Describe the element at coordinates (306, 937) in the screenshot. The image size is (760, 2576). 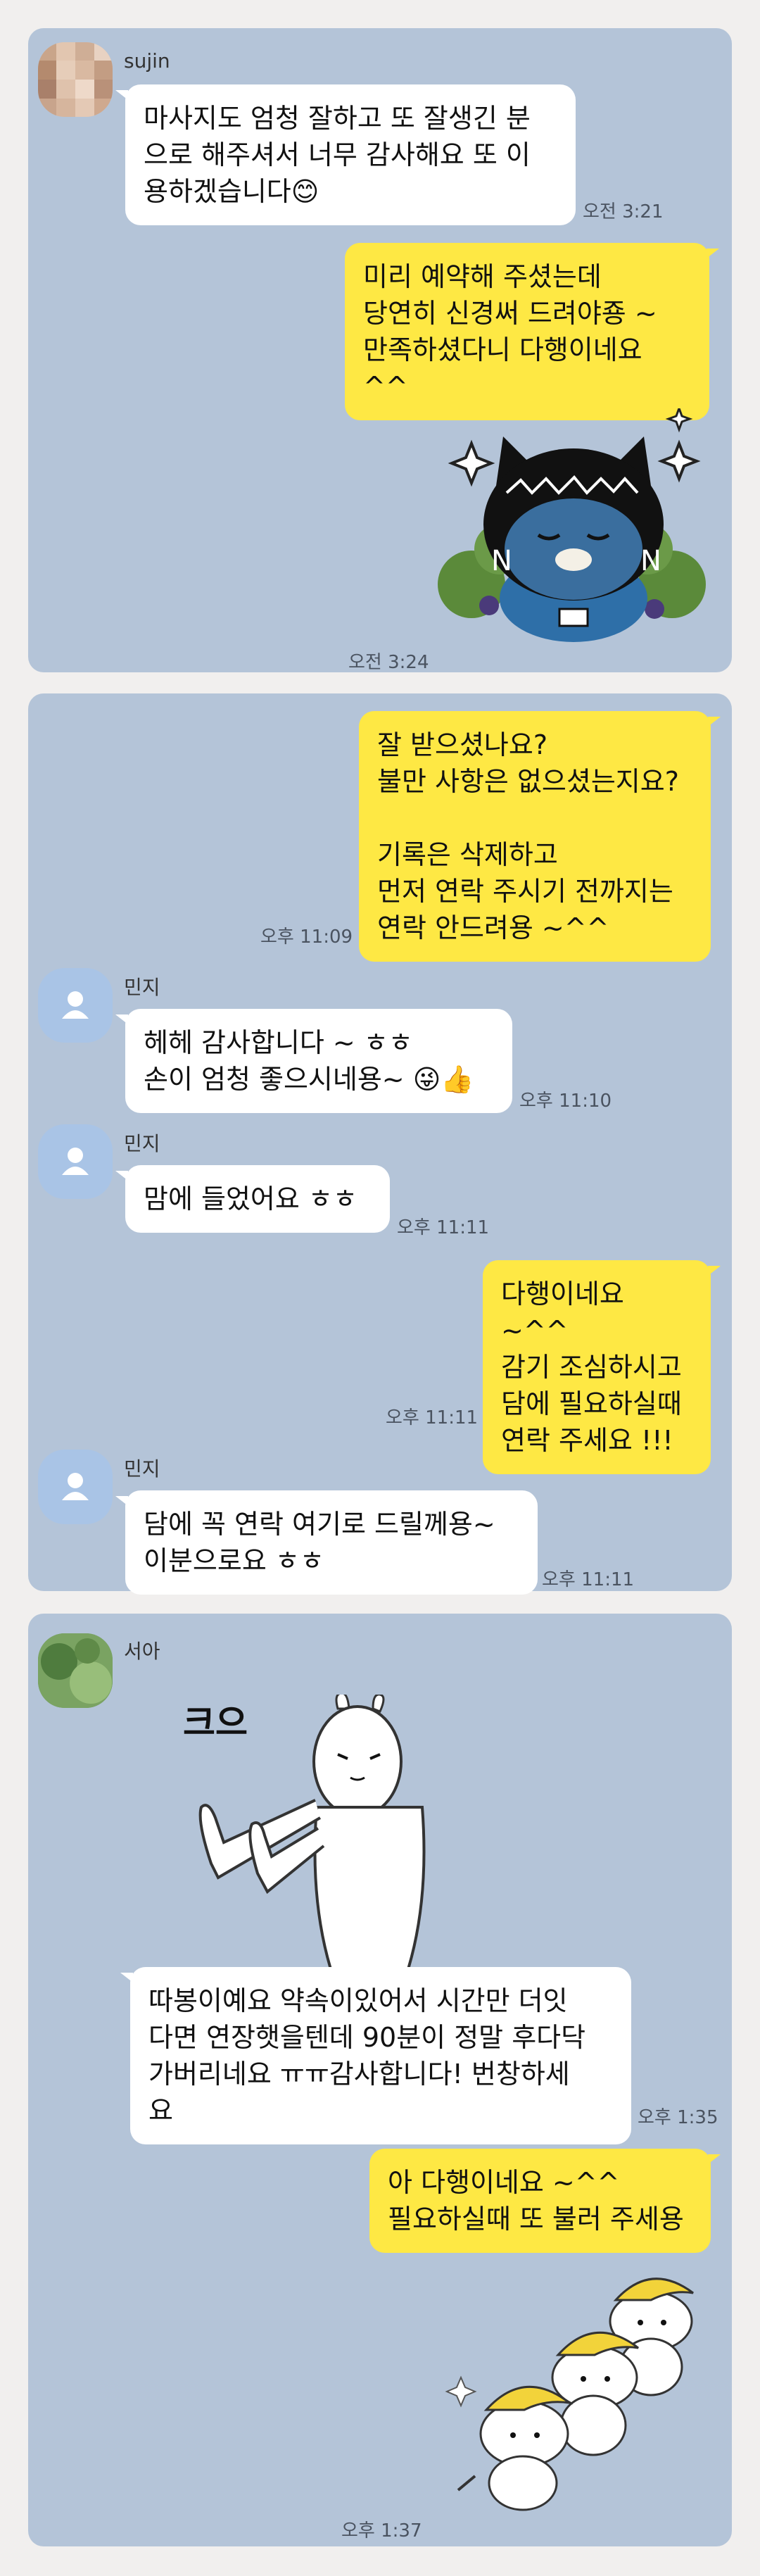
I see `message-time: 오후 11:09` at that location.